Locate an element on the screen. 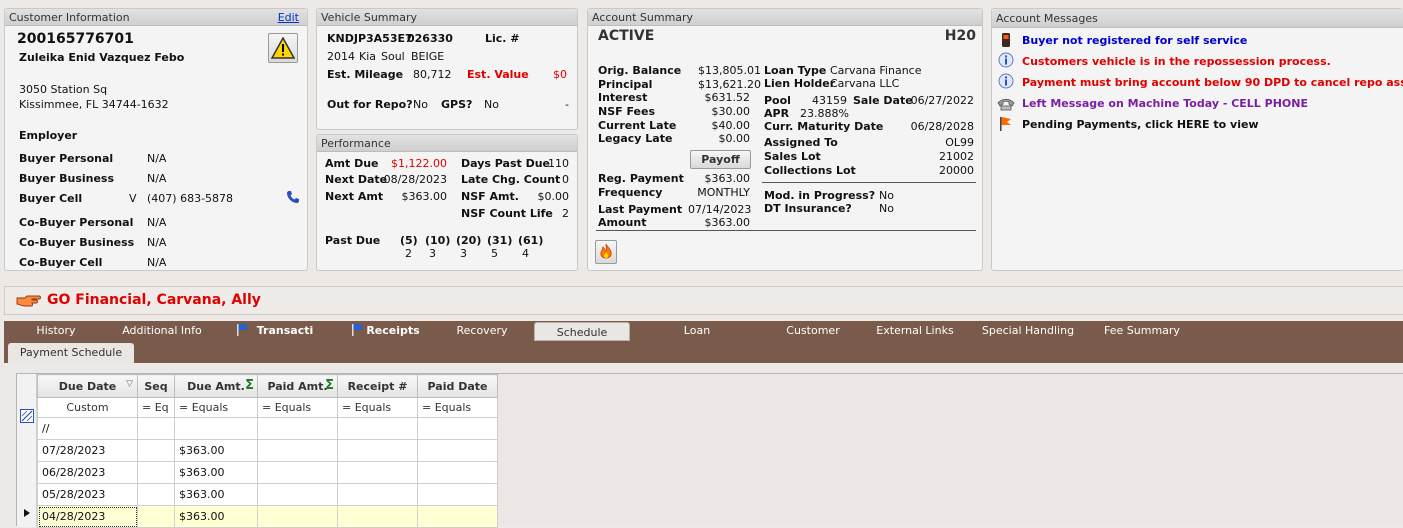 The image size is (1403, 528). stock-number: 026330 is located at coordinates (430, 38).